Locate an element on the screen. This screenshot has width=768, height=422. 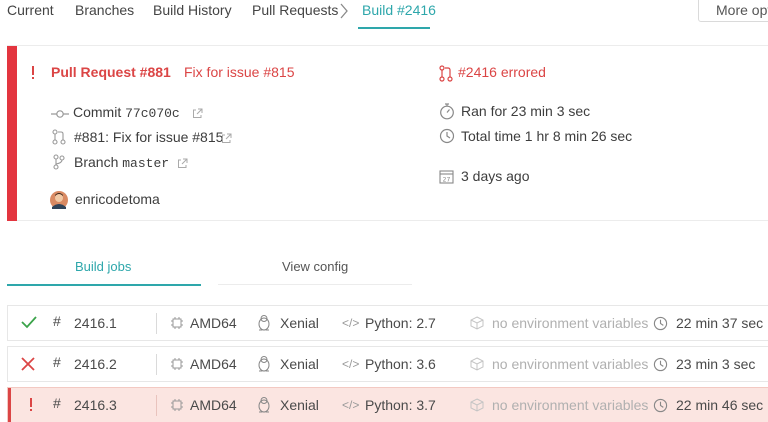
more-options-button: More options is located at coordinates (733, 11).